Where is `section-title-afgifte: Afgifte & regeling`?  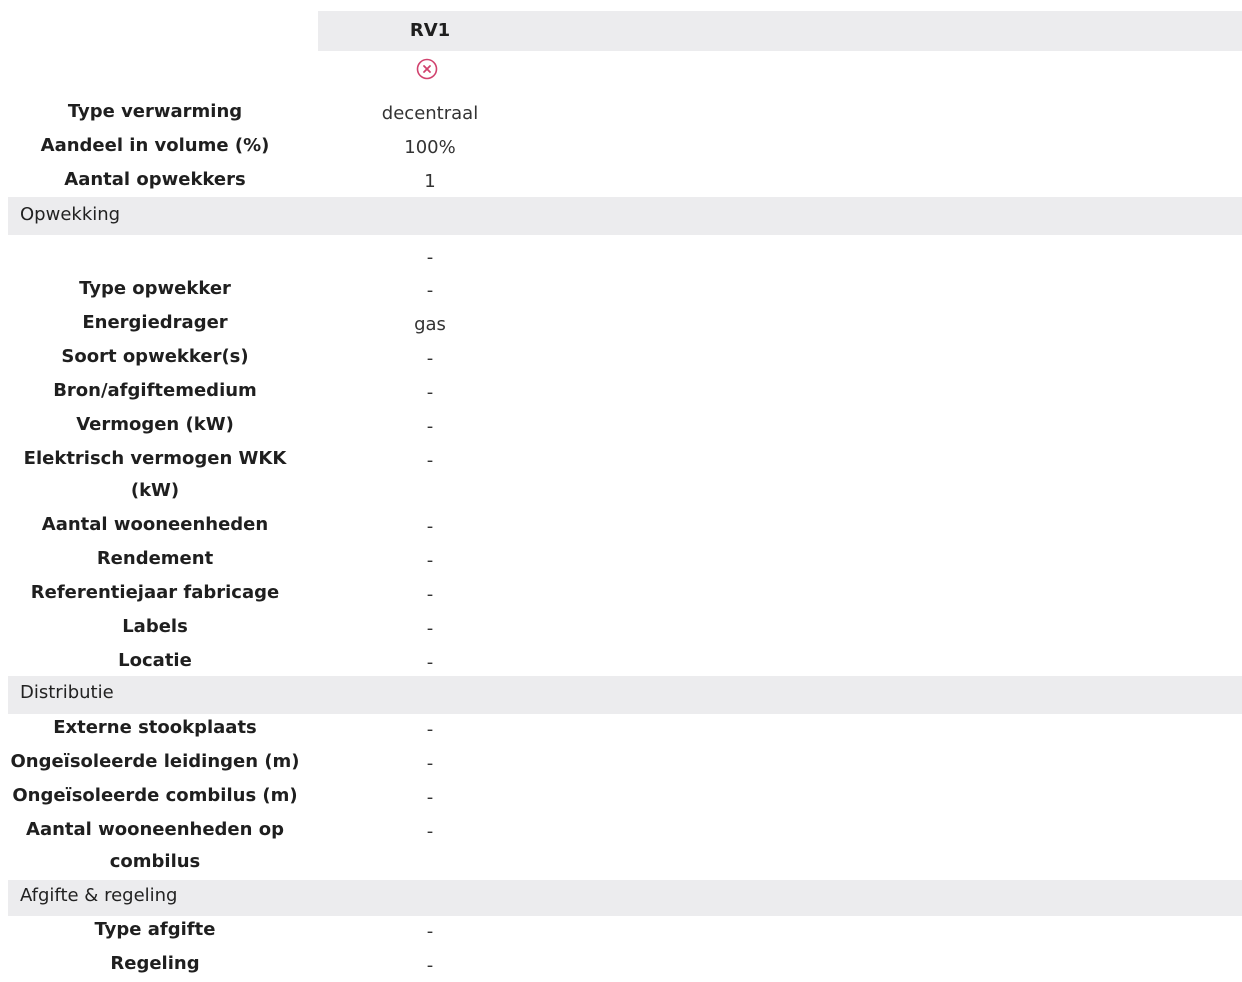 section-title-afgifte: Afgifte & regeling is located at coordinates (99, 895).